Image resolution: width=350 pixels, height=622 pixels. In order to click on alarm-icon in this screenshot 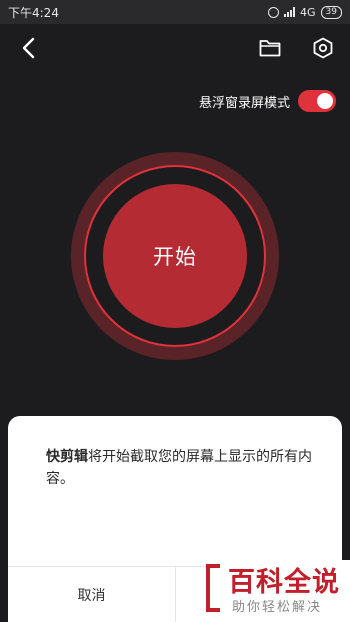, I will do `click(274, 12)`.